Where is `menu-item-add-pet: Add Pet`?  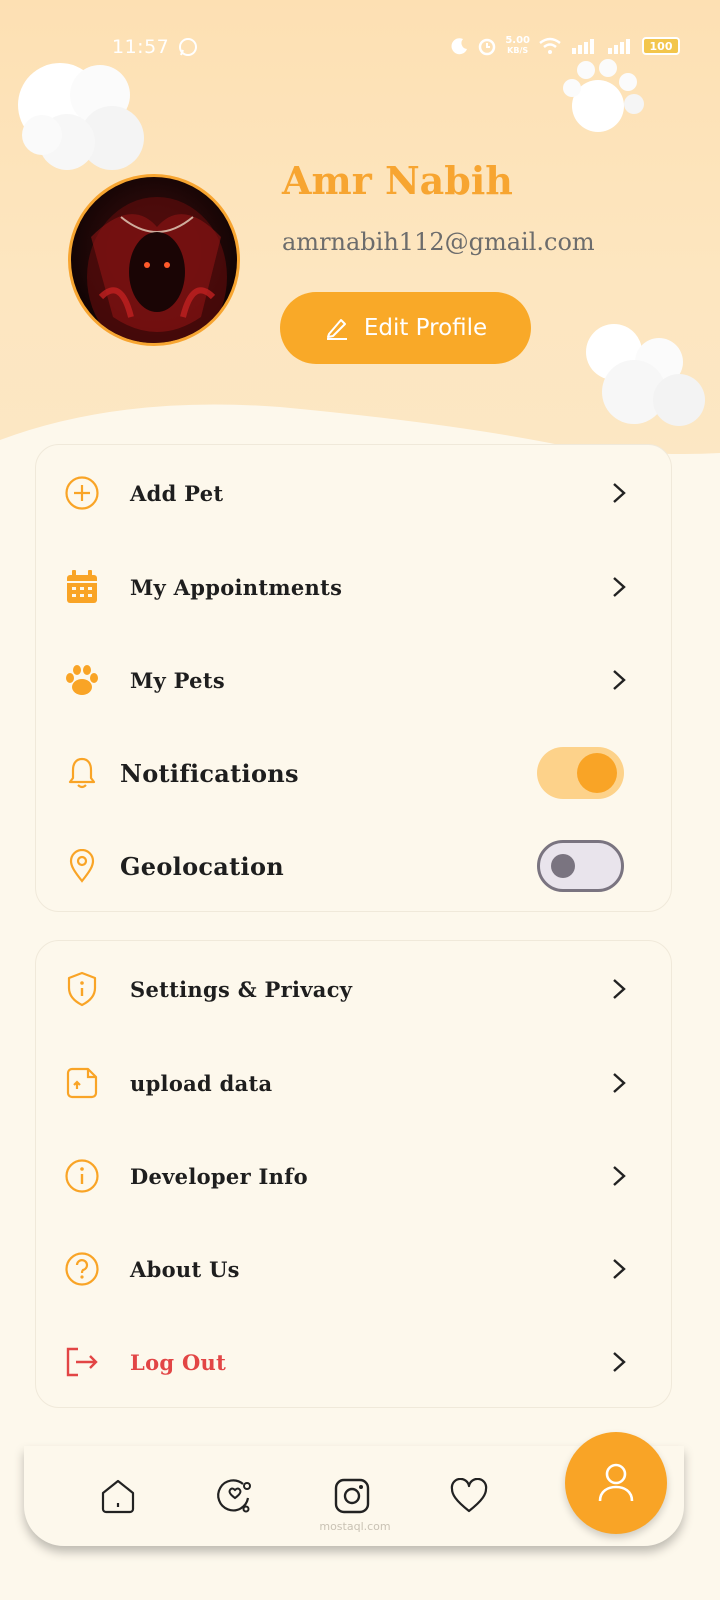 menu-item-add-pet: Add Pet is located at coordinates (353, 493).